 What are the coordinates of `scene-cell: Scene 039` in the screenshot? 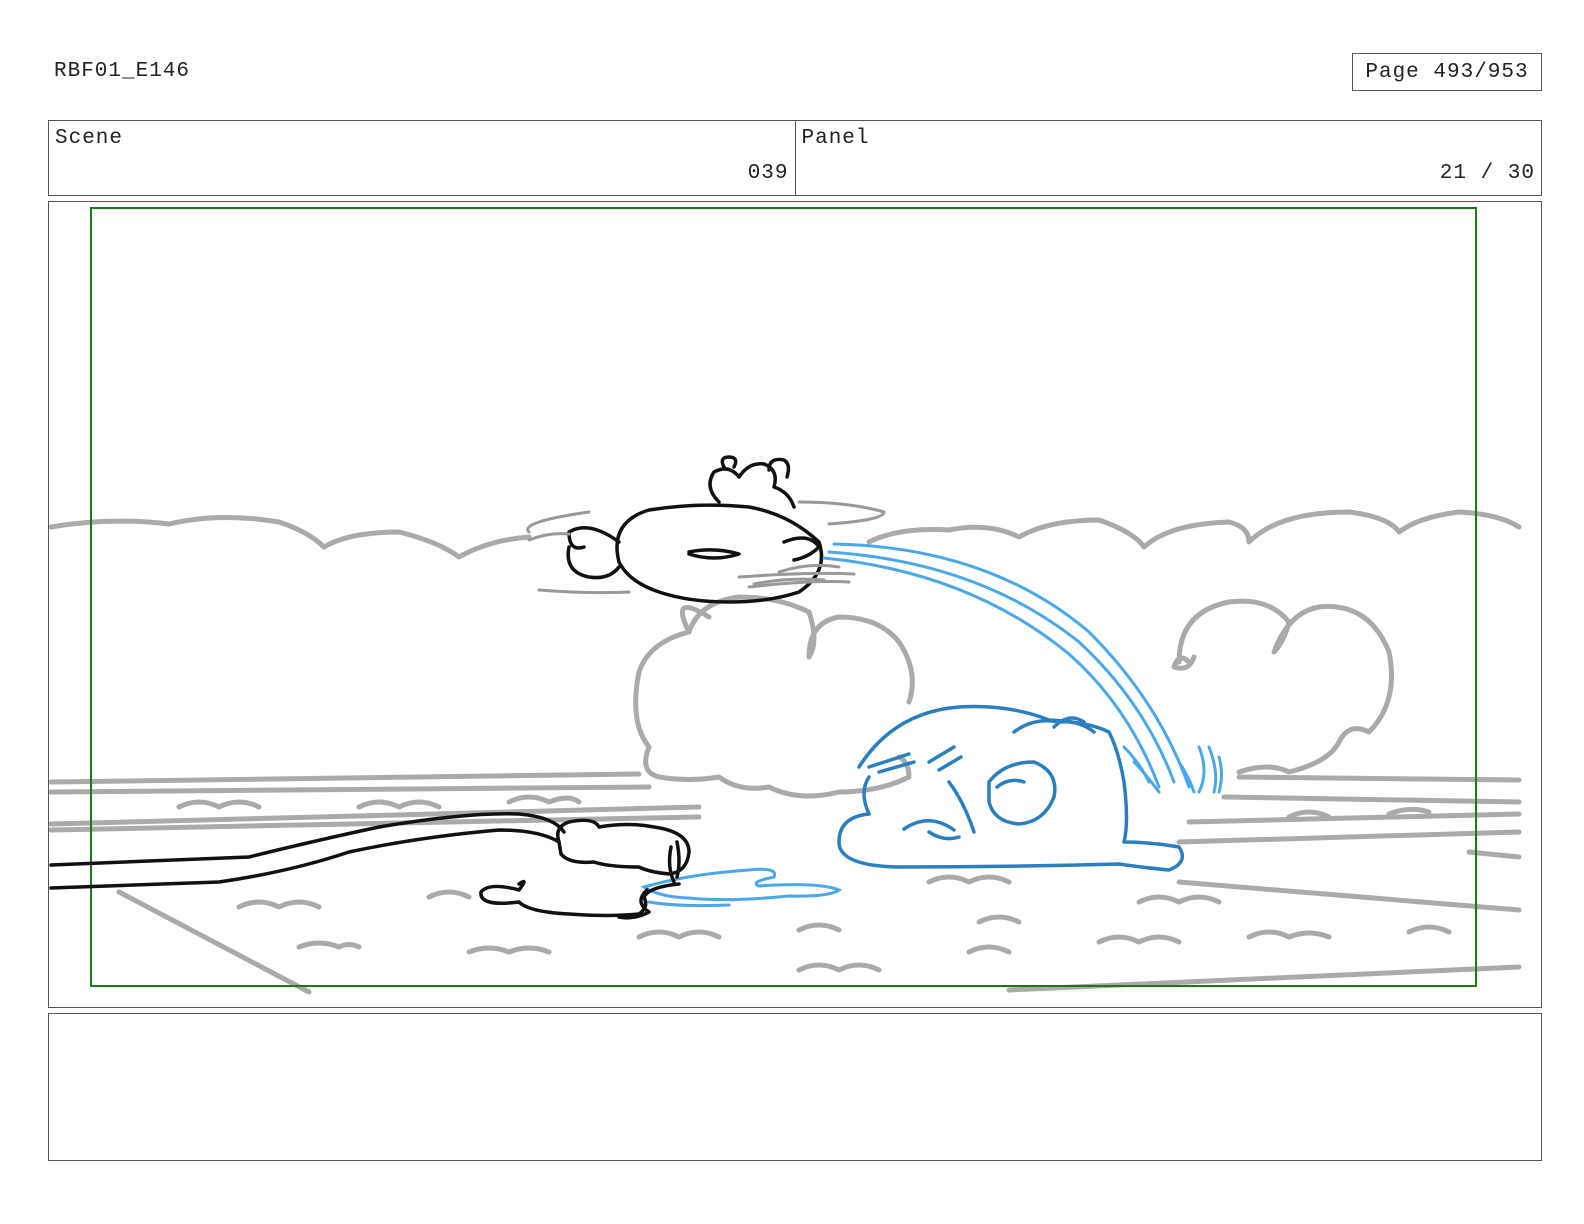 It's located at (422, 158).